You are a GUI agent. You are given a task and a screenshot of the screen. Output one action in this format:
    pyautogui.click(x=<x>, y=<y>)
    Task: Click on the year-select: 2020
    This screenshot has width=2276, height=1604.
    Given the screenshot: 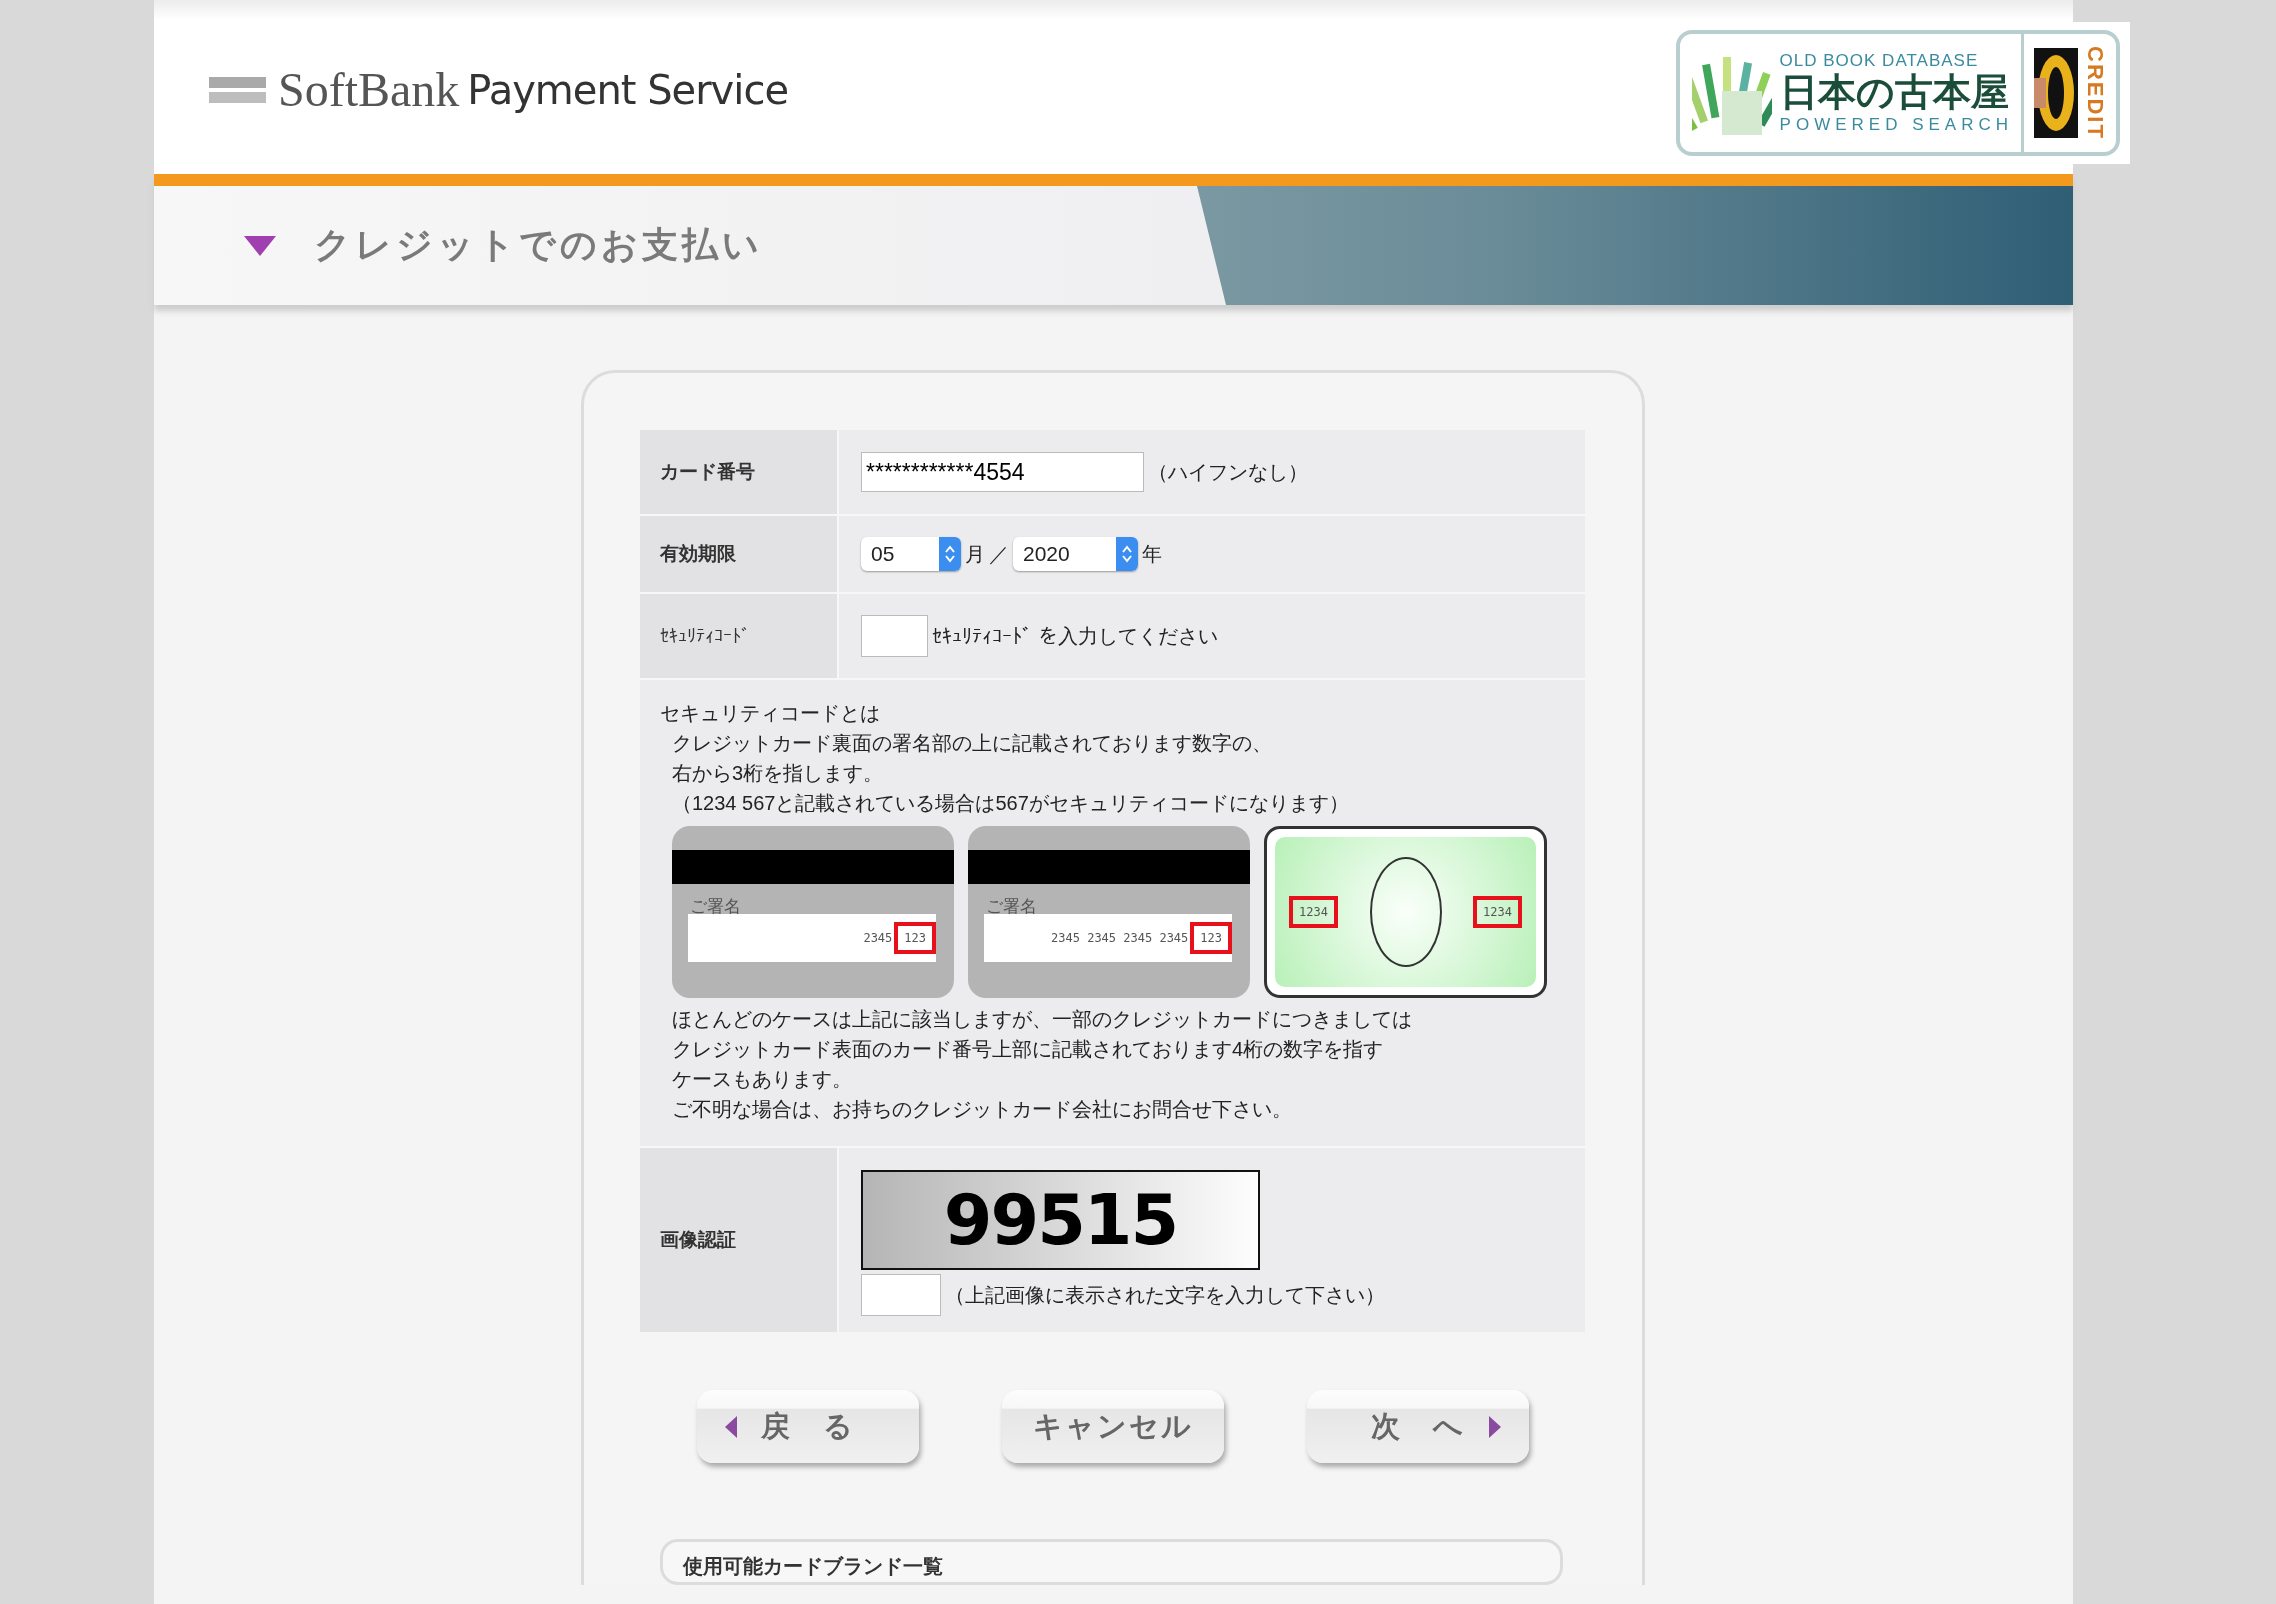 What is the action you would take?
    pyautogui.click(x=1075, y=554)
    